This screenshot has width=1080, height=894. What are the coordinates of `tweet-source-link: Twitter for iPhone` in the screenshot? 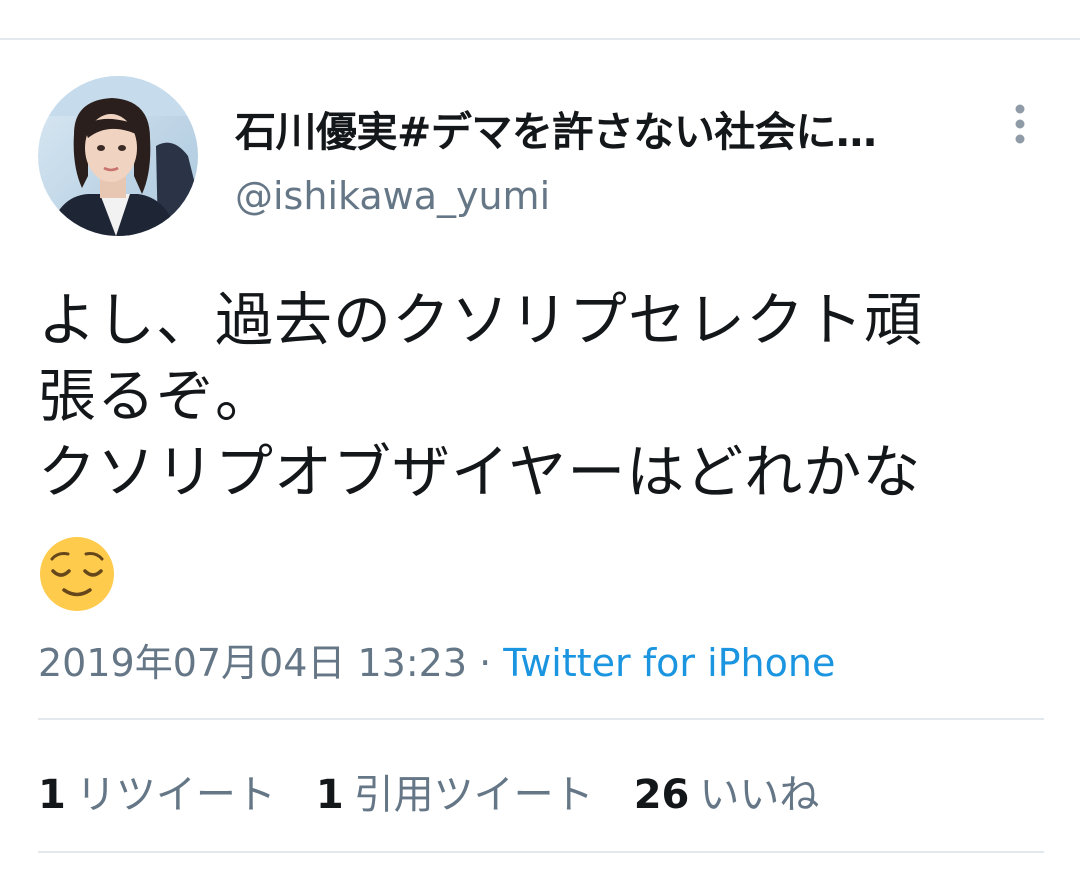 It's located at (669, 663).